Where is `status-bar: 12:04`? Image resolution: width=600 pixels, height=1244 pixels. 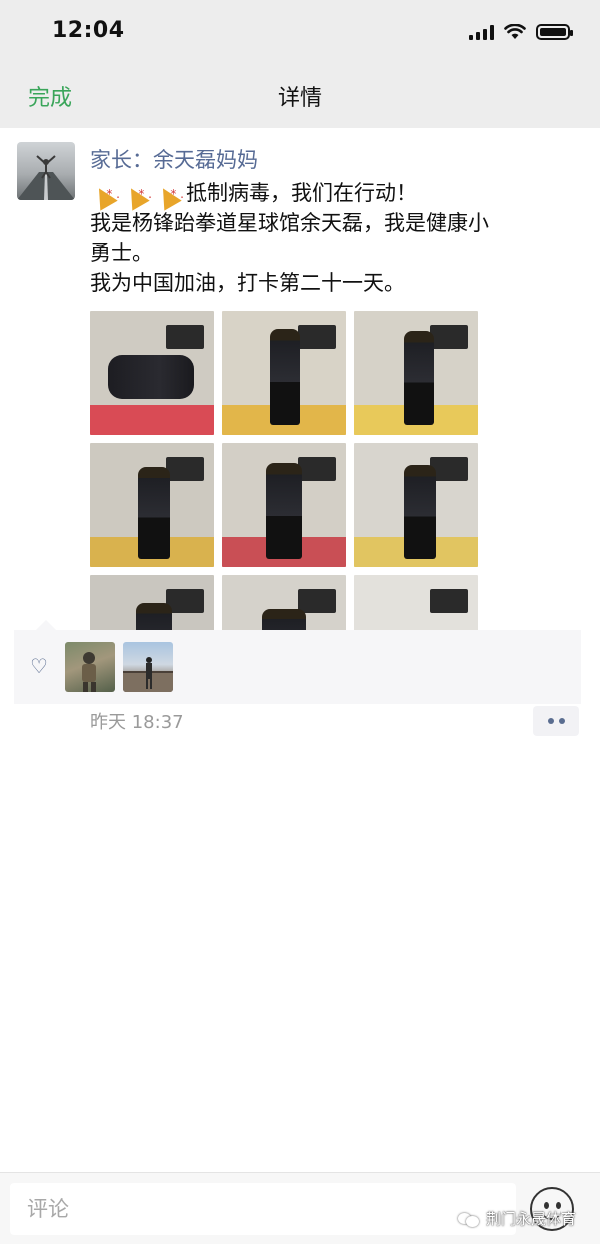 status-bar: 12:04 is located at coordinates (300, 31).